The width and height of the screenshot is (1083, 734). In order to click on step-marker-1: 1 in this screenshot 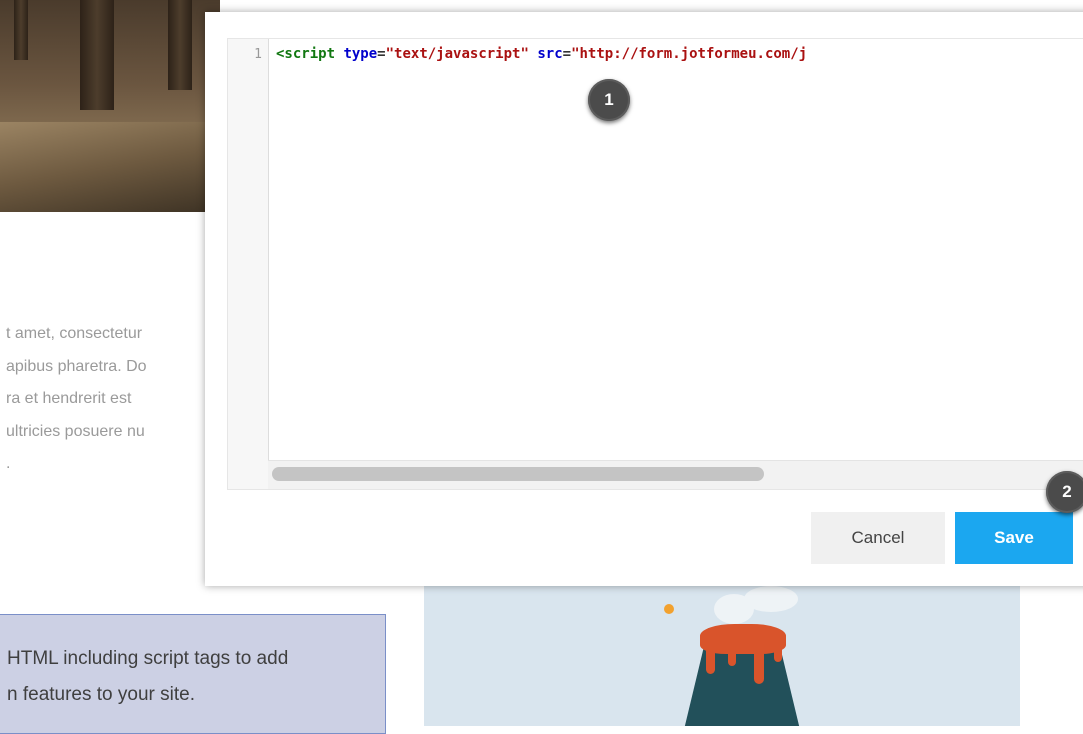, I will do `click(609, 100)`.